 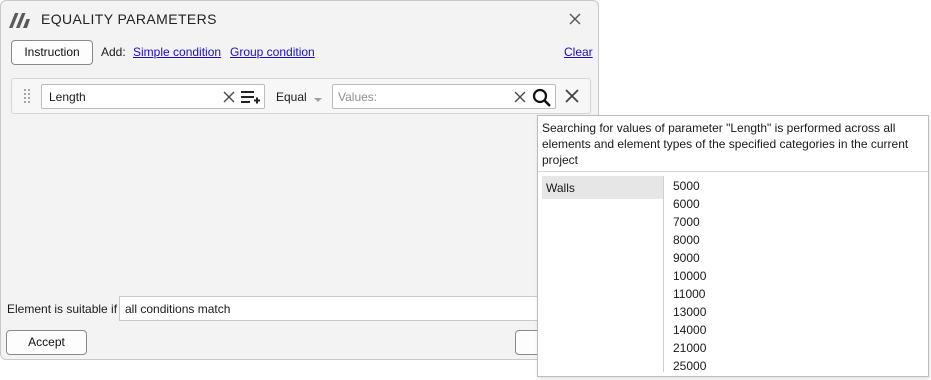 What do you see at coordinates (252, 98) in the screenshot?
I see `add-to-list-icon` at bounding box center [252, 98].